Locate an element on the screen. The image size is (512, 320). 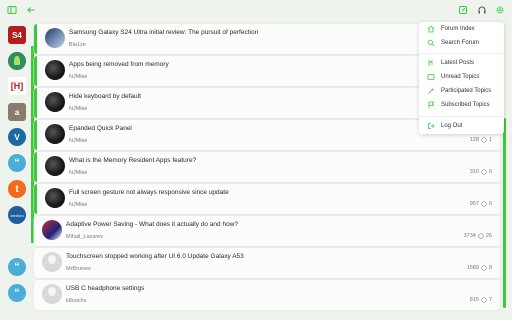
menu-item-label: Latest Posts is located at coordinates (458, 63).